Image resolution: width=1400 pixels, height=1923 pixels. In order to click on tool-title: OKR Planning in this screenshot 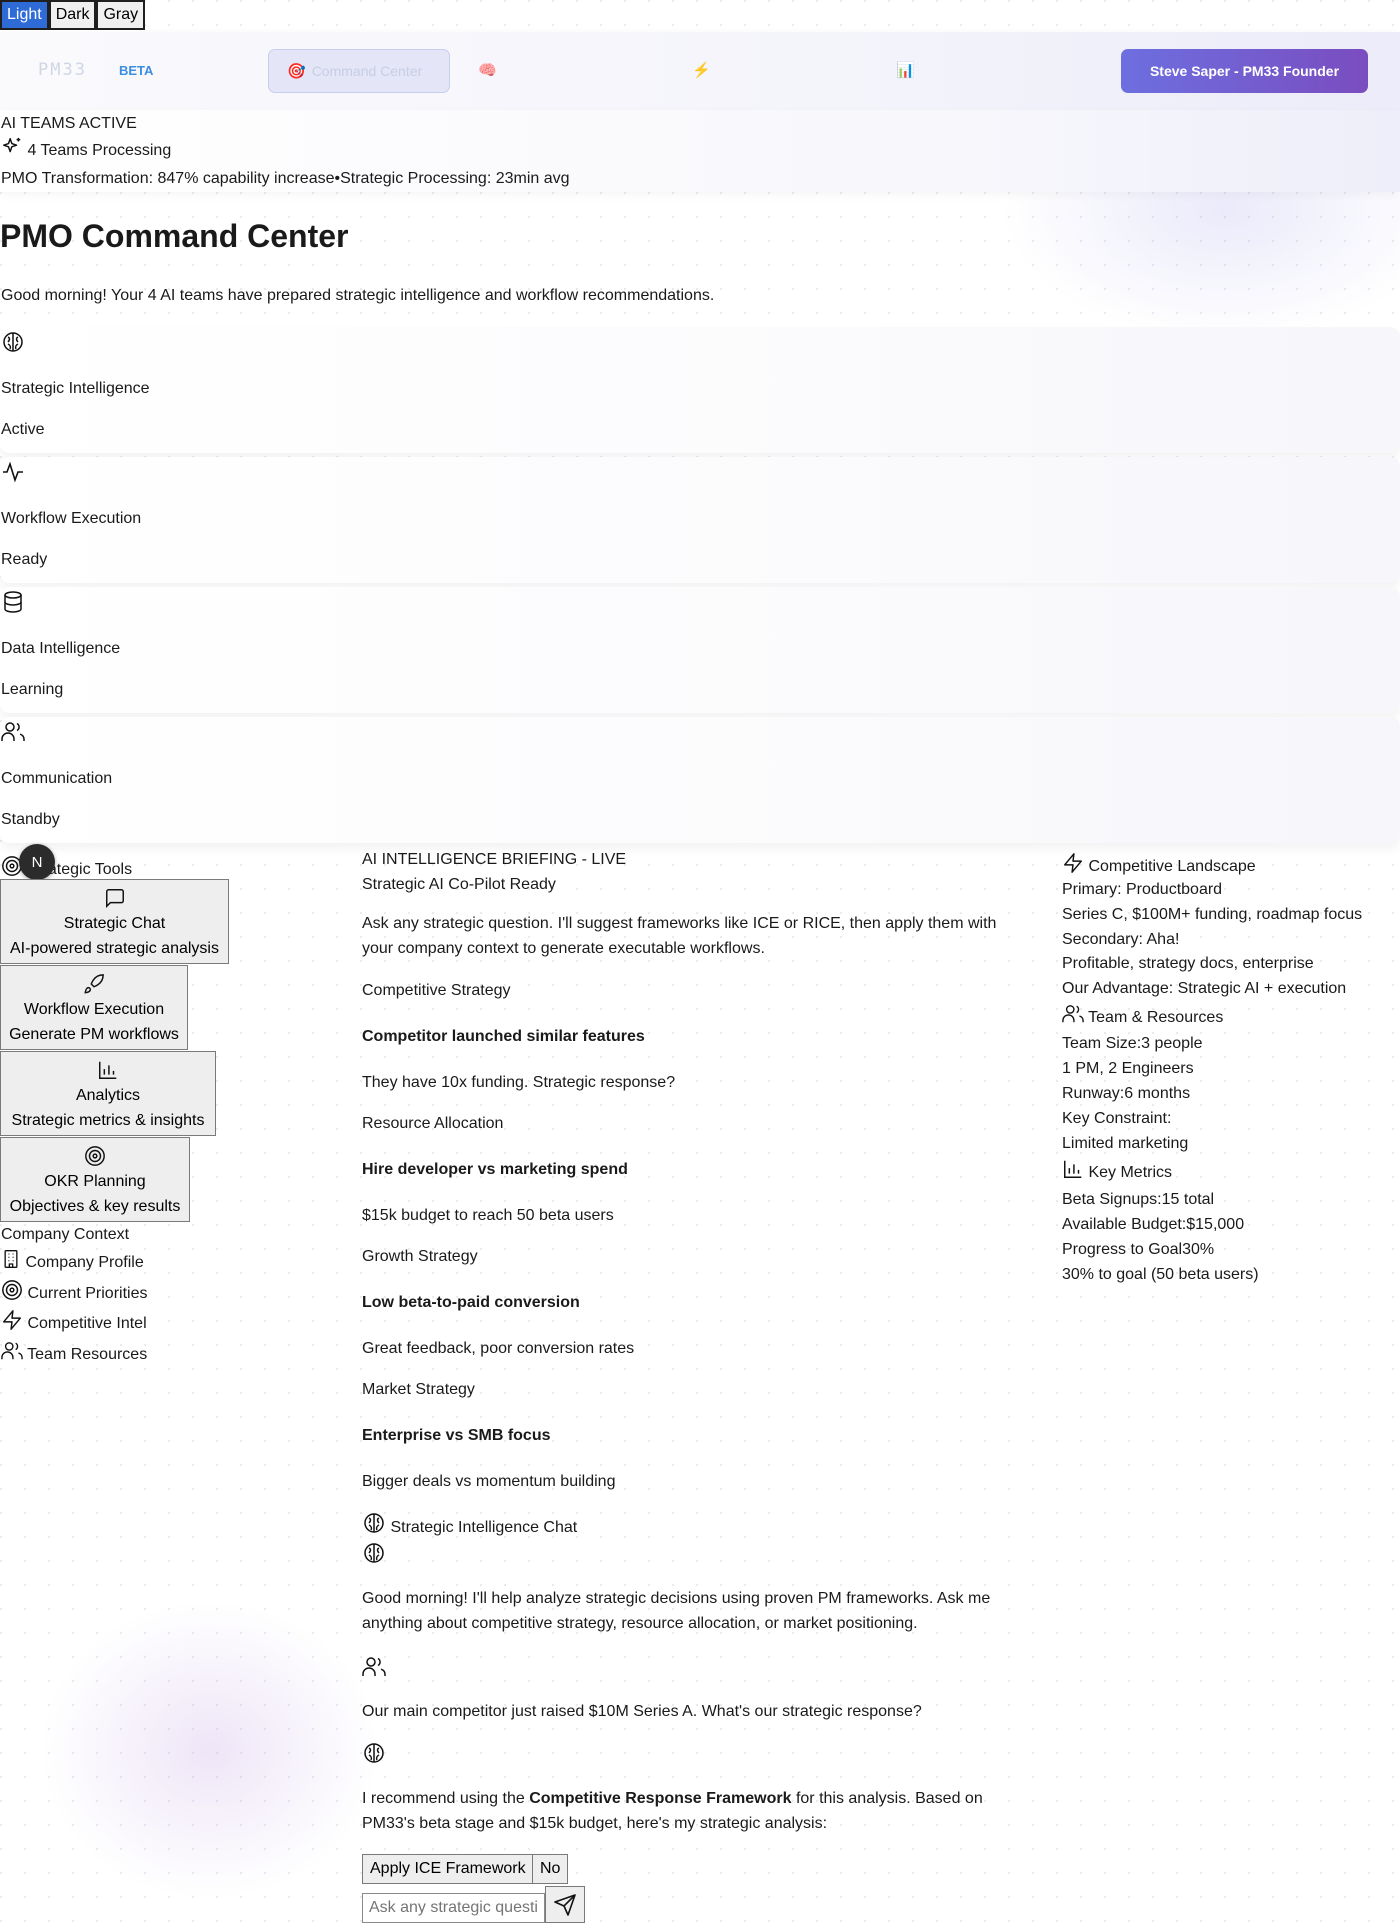, I will do `click(95, 1181)`.